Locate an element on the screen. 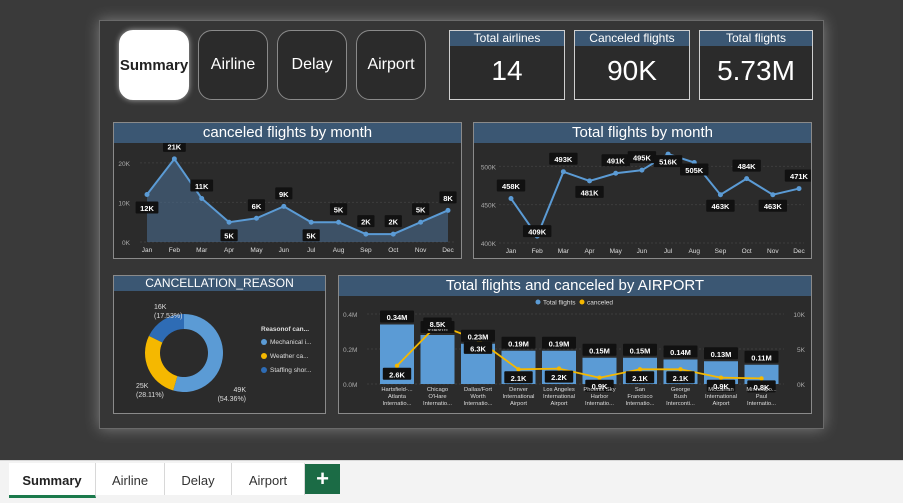 This screenshot has width=903, height=503. kpi-total-flights: Total flights 5.73M is located at coordinates (756, 65).